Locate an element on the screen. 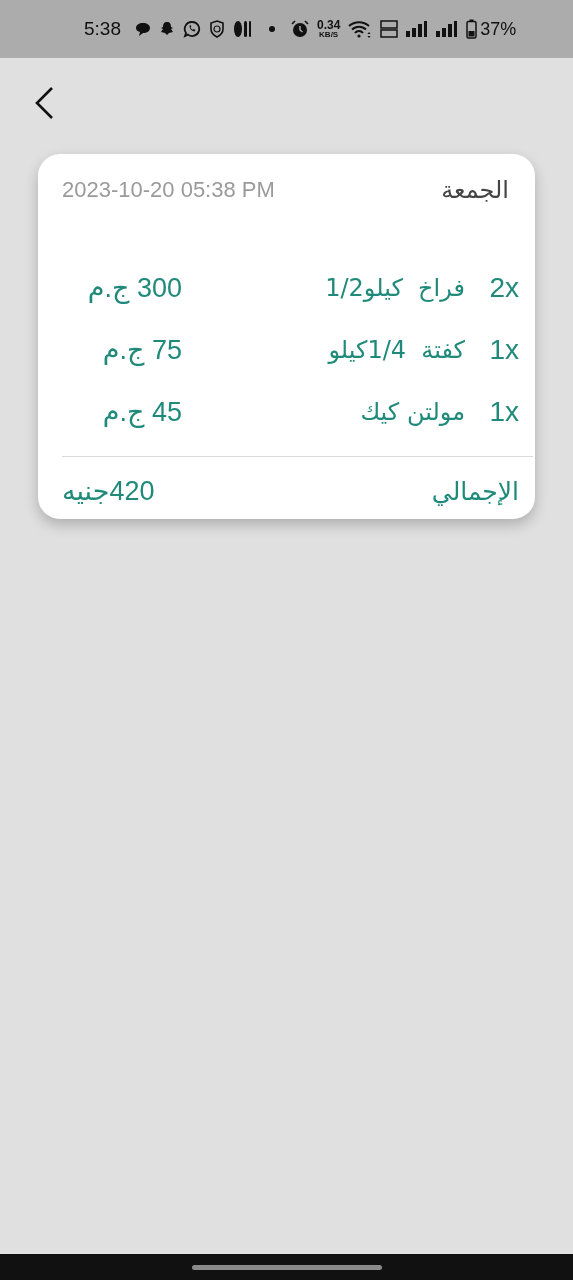  phone-chat-icon is located at coordinates (192, 29).